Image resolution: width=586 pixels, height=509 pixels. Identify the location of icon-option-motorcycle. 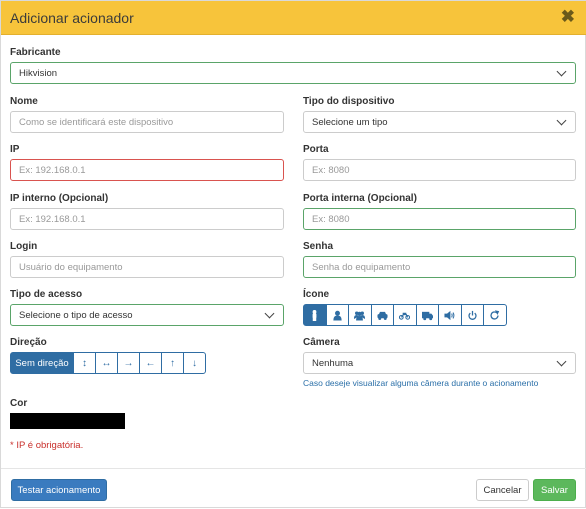
(405, 315).